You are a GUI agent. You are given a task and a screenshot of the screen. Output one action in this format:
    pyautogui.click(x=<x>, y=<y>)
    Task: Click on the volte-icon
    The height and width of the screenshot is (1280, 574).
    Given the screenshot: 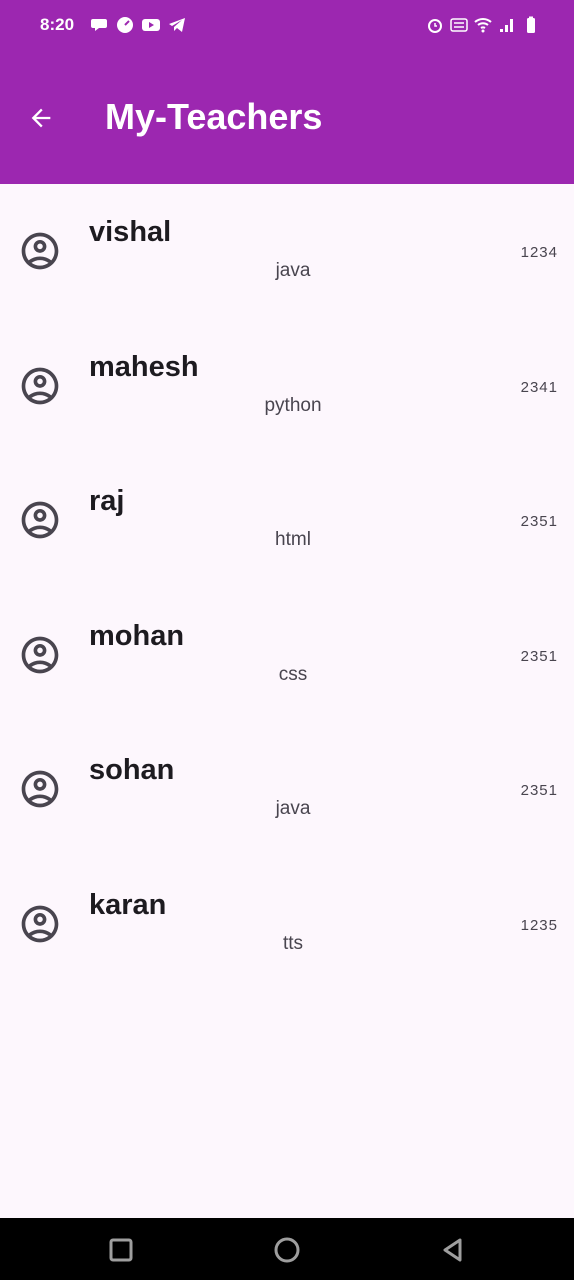 What is the action you would take?
    pyautogui.click(x=459, y=25)
    